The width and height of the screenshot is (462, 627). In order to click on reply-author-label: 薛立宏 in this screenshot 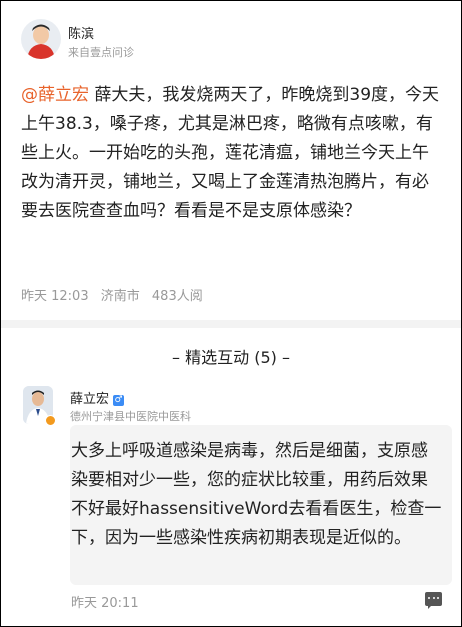, I will do `click(90, 399)`.